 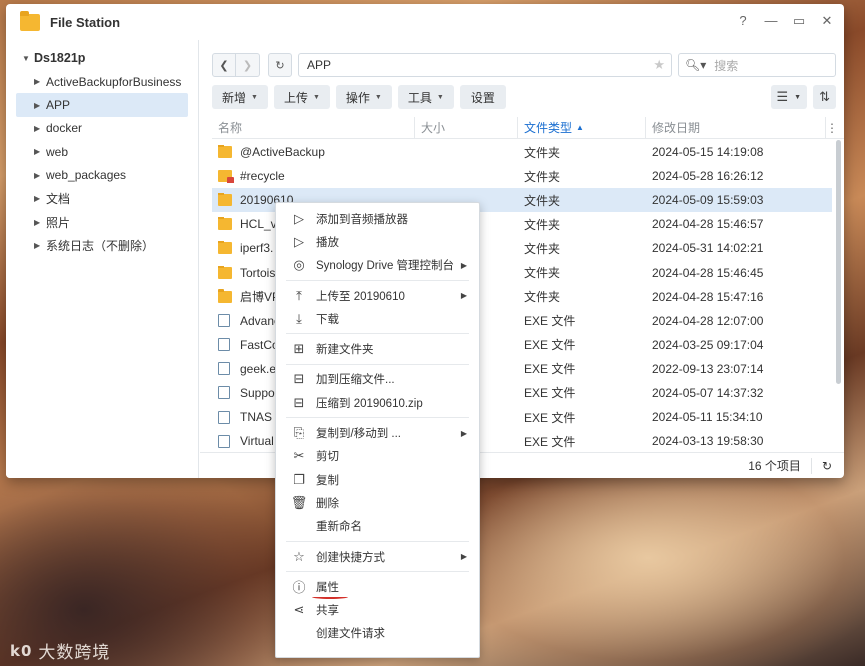 What do you see at coordinates (327, 611) in the screenshot?
I see `menu-item-label: 共享` at bounding box center [327, 611].